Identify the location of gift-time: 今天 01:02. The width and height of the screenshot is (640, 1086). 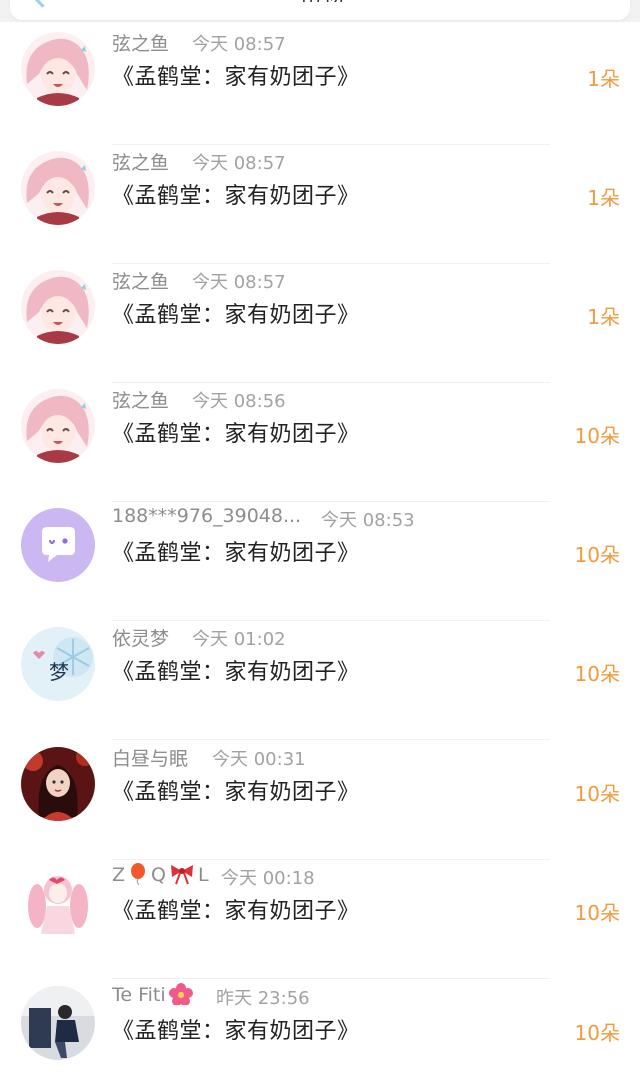
(239, 639).